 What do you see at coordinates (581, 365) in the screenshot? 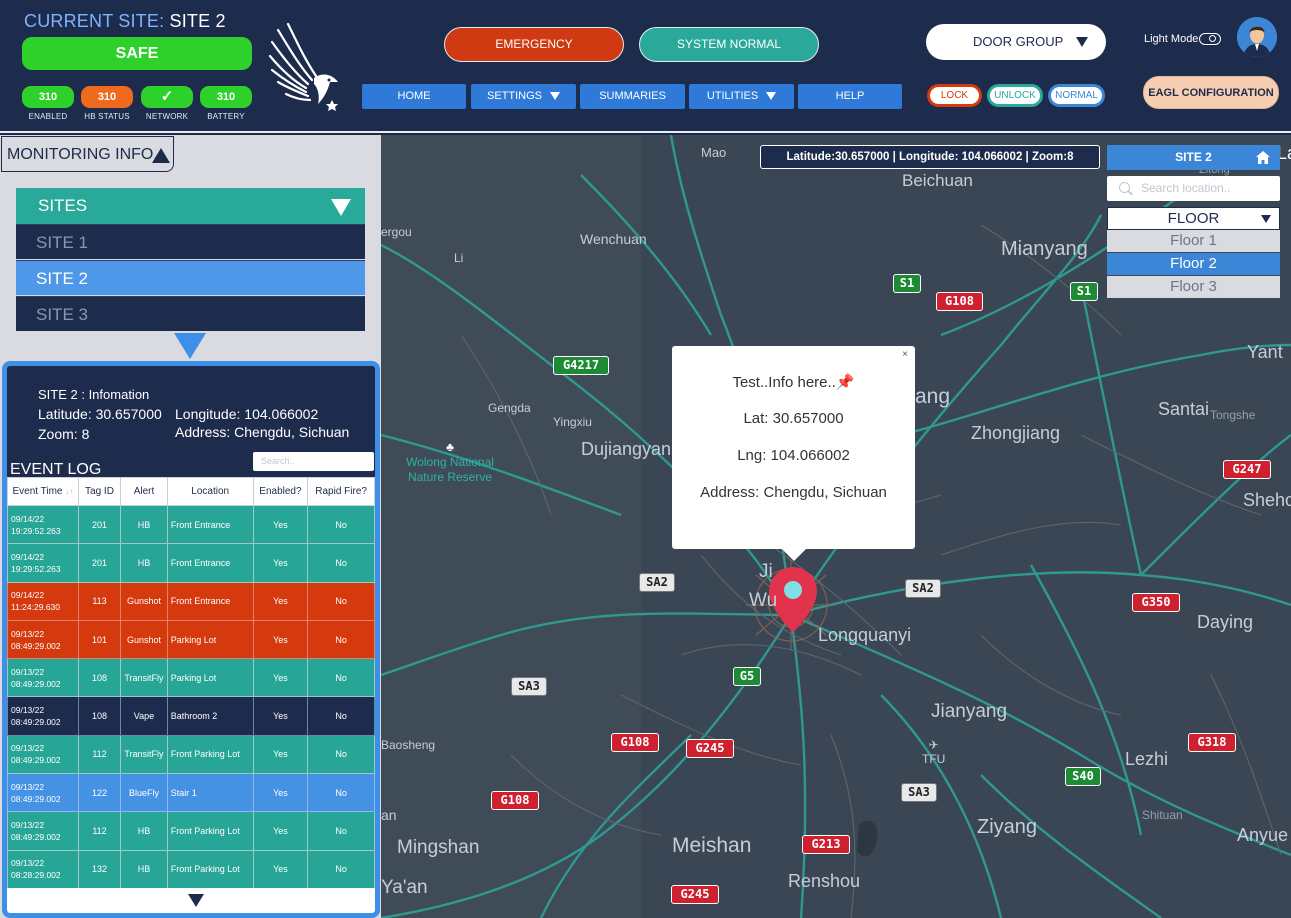
I see `highway-shield: G4217` at bounding box center [581, 365].